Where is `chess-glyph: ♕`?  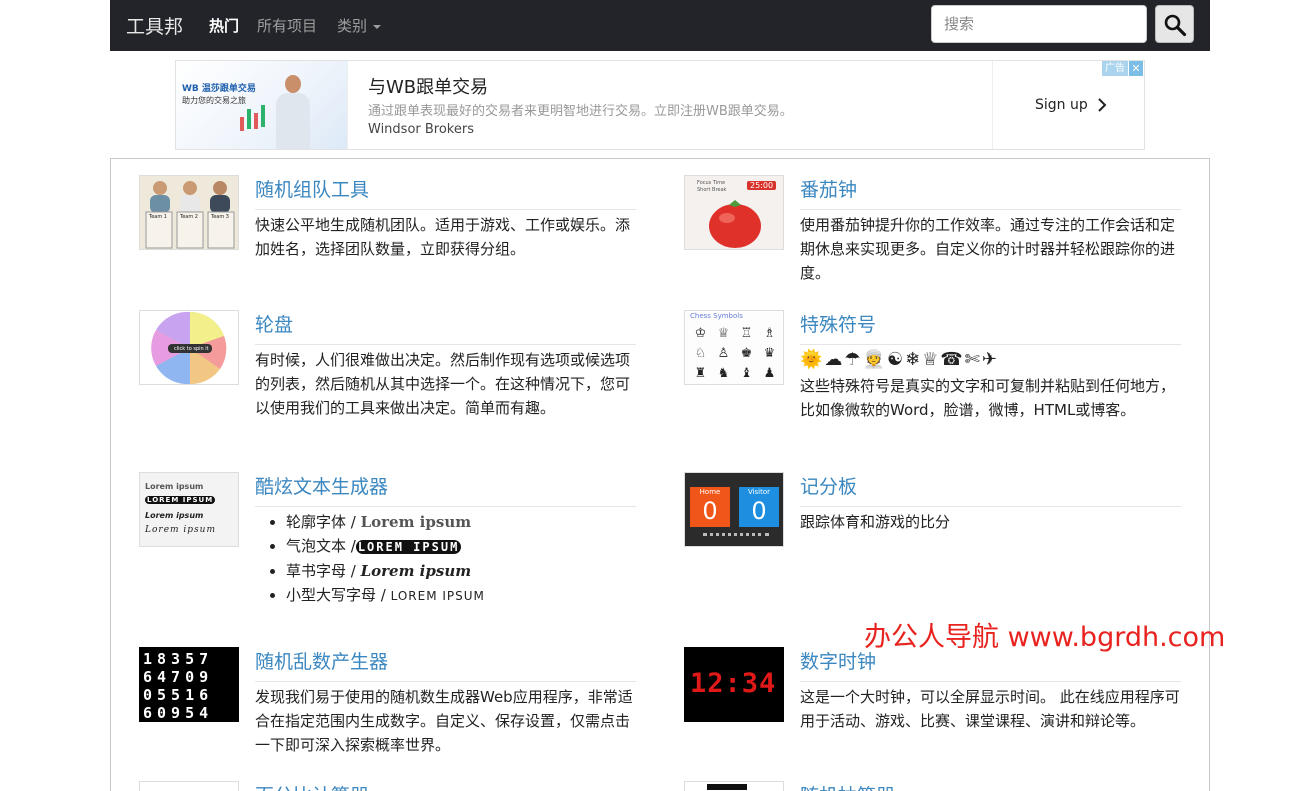
chess-glyph: ♕ is located at coordinates (723, 333).